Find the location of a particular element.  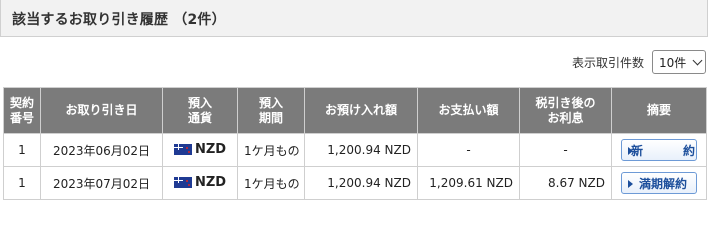

col-period: 預入 期間 is located at coordinates (271, 110).